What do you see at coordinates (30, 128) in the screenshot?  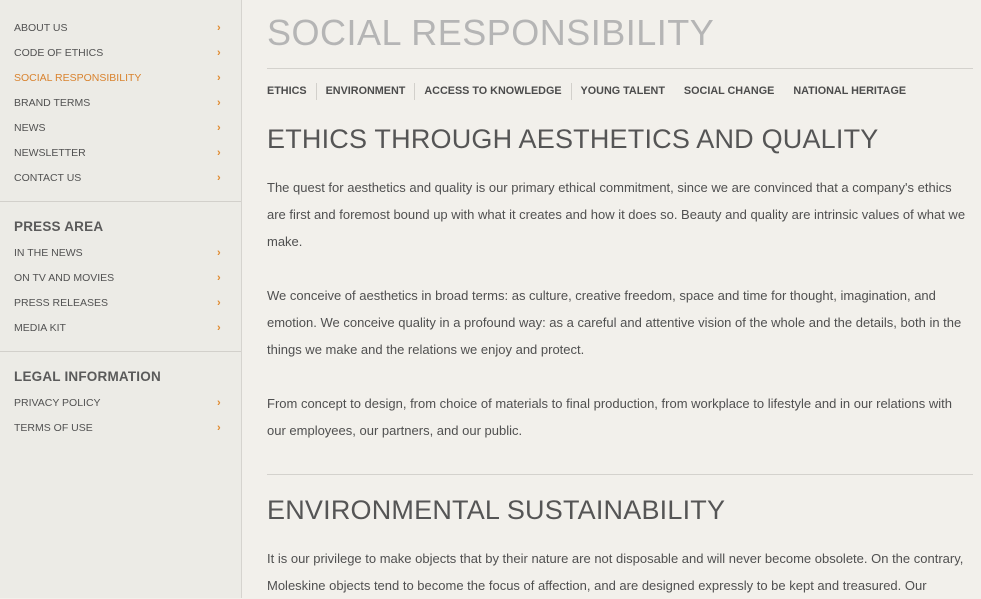 I see `sidebar-item-label: NEWS` at bounding box center [30, 128].